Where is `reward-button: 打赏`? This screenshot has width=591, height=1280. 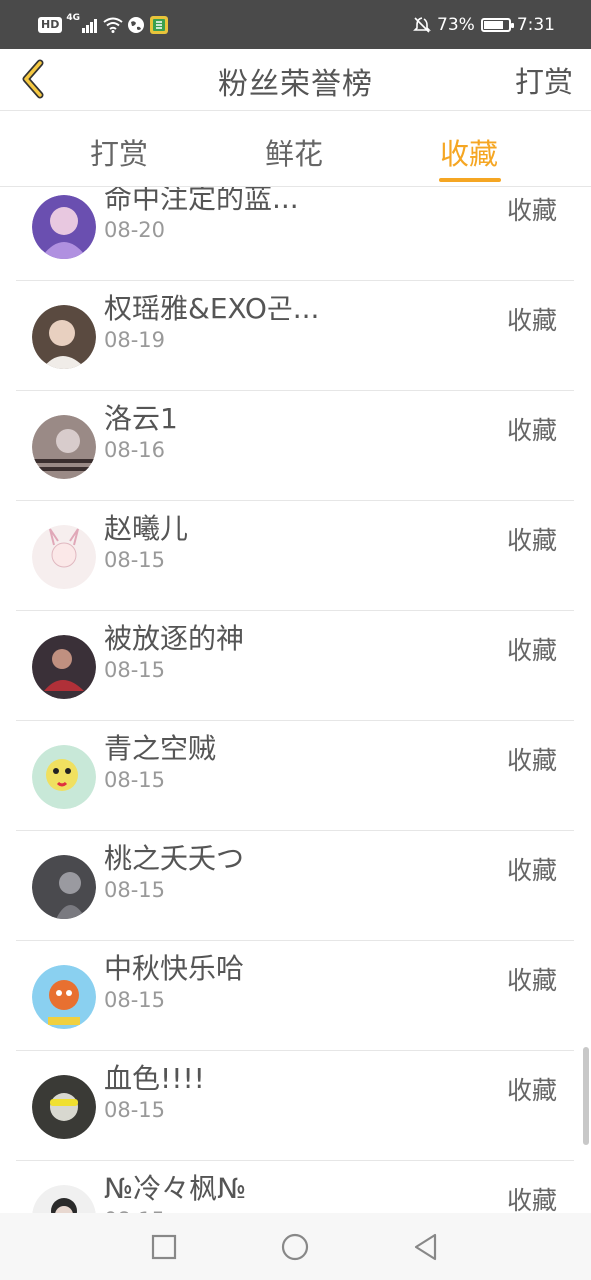
reward-button: 打赏 is located at coordinates (544, 80).